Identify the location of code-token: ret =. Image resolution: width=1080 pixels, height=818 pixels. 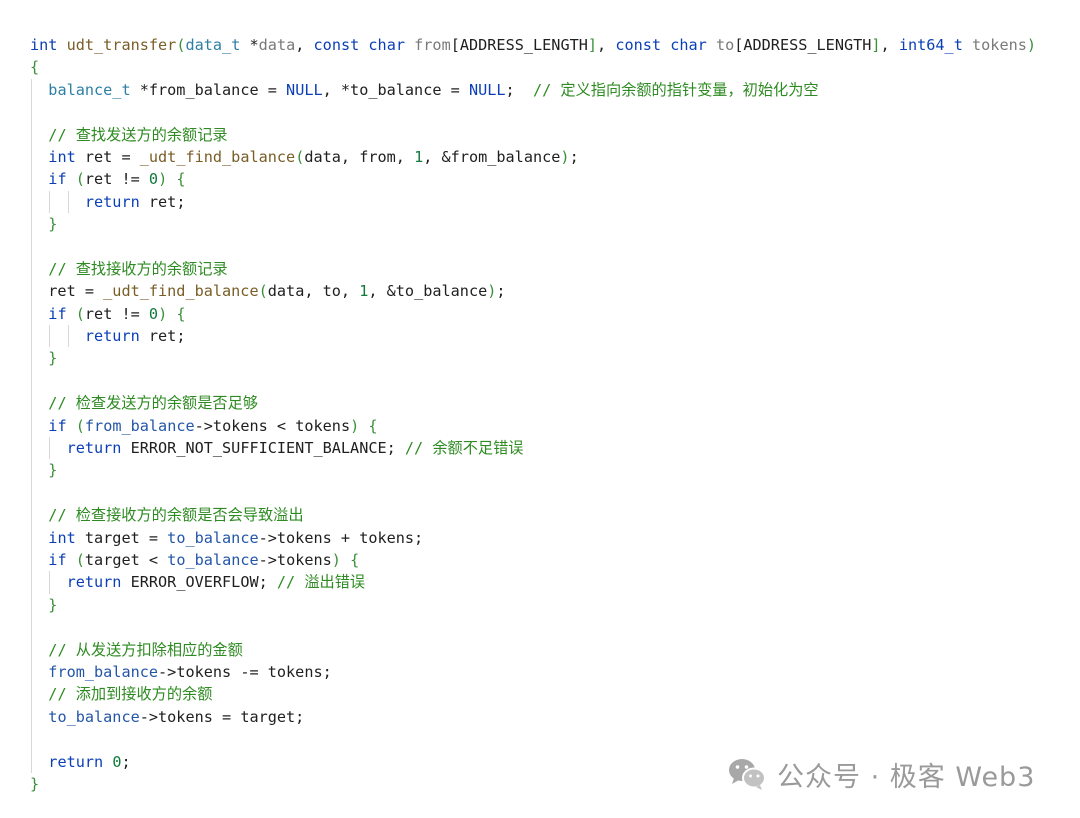
(108, 157).